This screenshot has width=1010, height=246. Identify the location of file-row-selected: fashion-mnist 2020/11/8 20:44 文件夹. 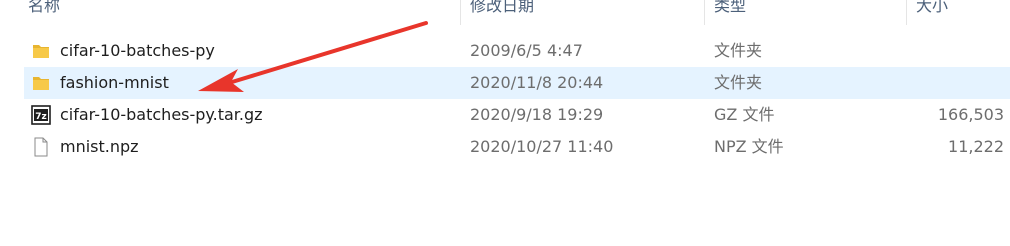
(517, 83).